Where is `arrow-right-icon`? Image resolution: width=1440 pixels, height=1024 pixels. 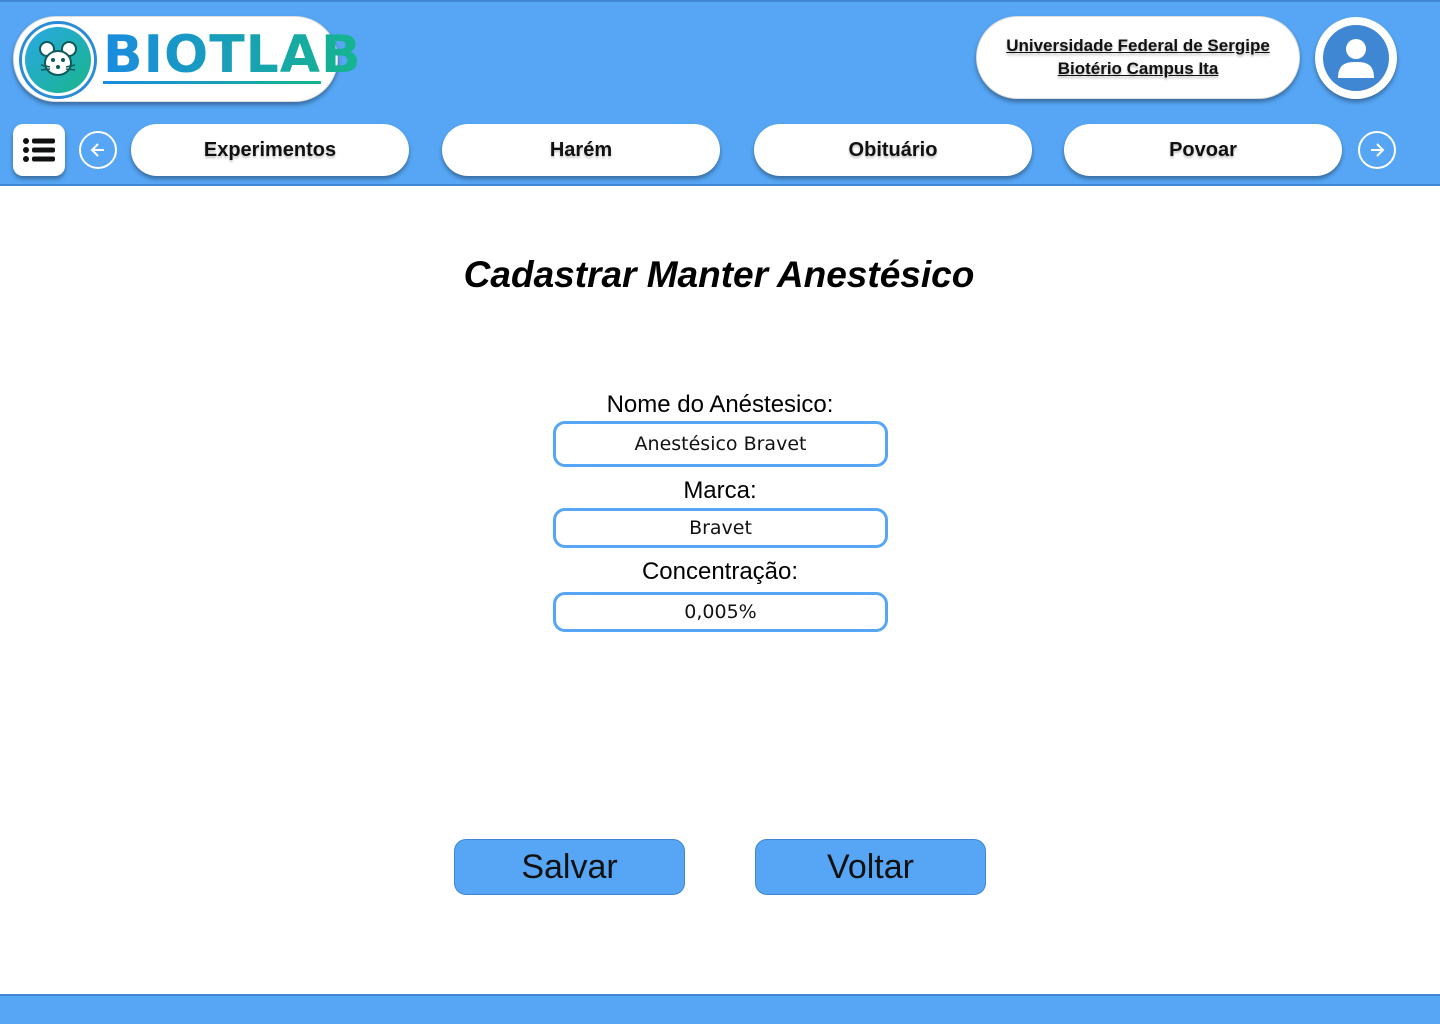
arrow-right-icon is located at coordinates (1378, 150).